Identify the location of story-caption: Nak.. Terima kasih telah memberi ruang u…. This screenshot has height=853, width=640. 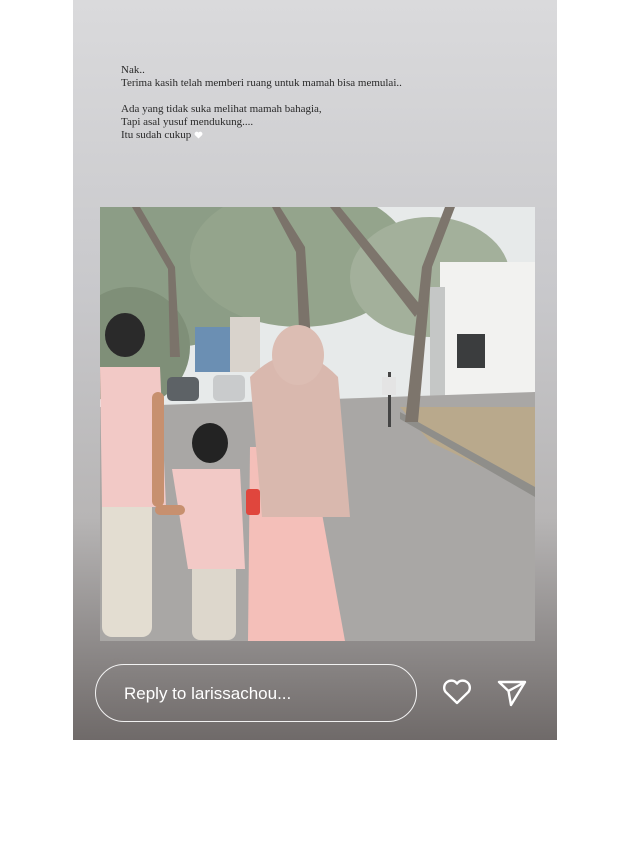
(321, 103).